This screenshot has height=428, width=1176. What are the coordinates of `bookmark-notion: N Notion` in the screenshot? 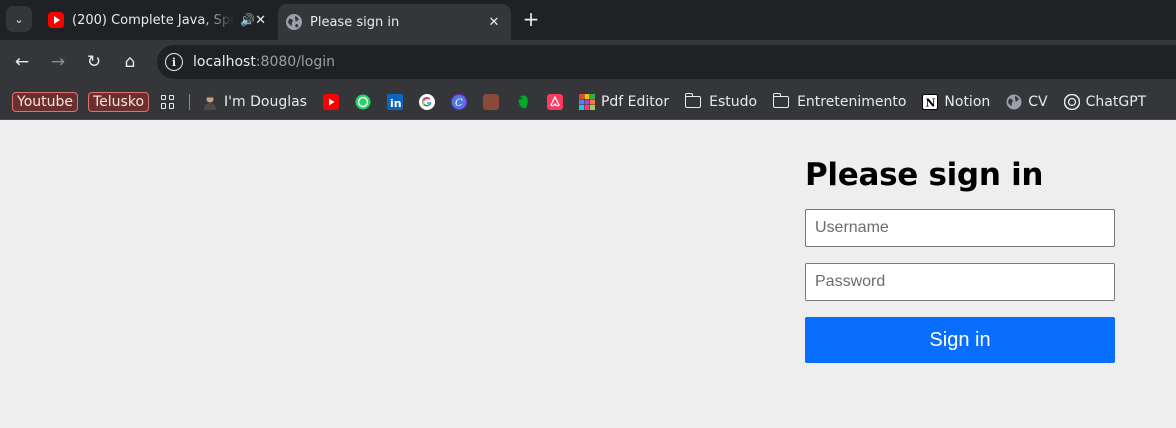 It's located at (956, 101).